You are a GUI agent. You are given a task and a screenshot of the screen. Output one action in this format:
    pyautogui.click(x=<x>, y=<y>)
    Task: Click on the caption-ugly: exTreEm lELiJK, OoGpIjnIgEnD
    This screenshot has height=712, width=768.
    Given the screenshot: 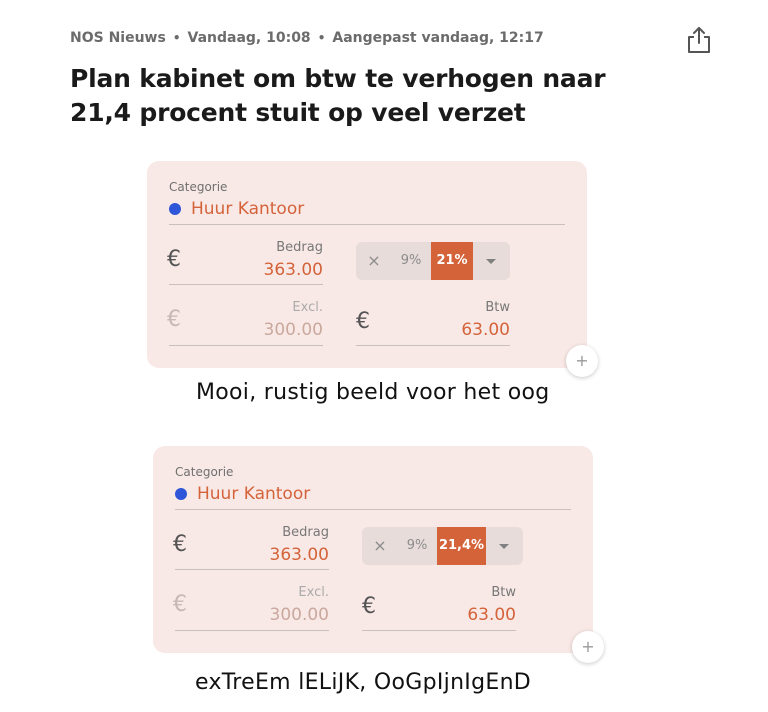 What is the action you would take?
    pyautogui.click(x=363, y=682)
    